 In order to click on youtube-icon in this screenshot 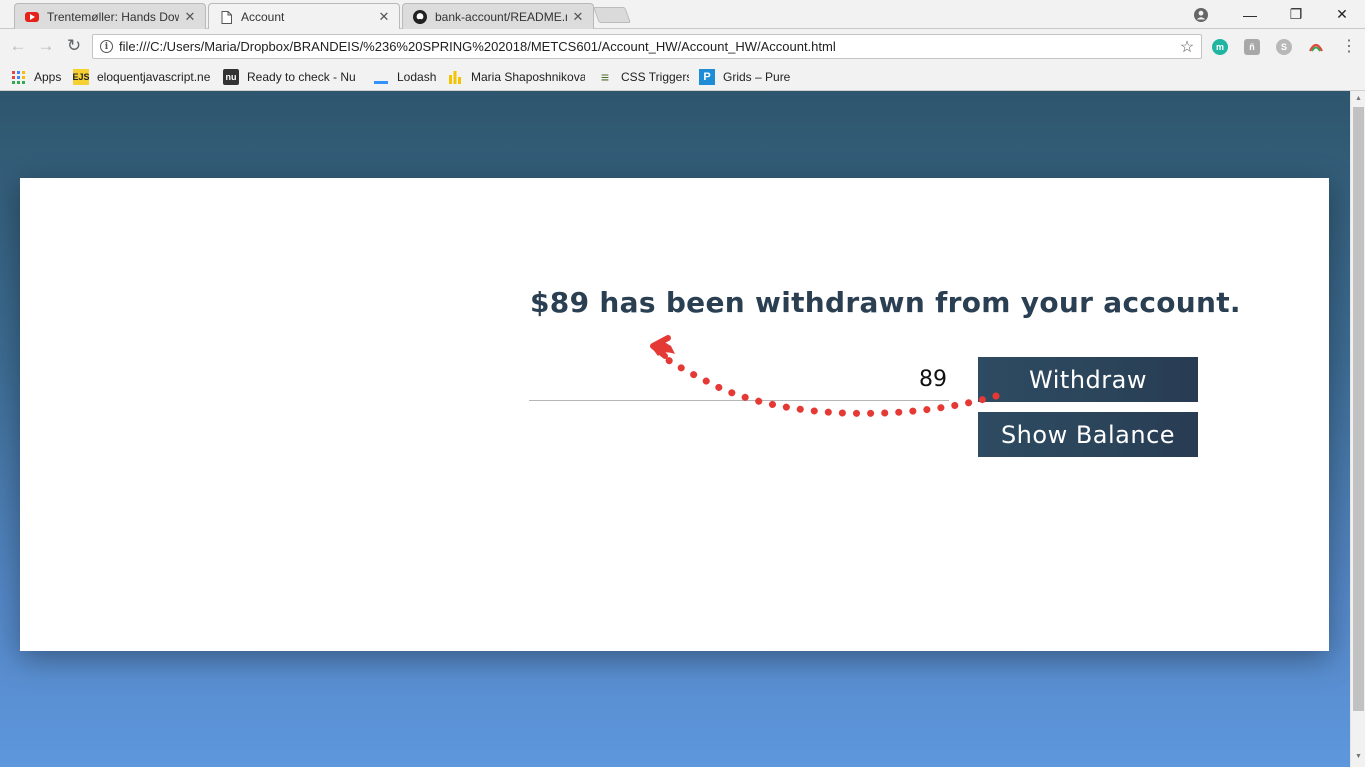, I will do `click(32, 17)`.